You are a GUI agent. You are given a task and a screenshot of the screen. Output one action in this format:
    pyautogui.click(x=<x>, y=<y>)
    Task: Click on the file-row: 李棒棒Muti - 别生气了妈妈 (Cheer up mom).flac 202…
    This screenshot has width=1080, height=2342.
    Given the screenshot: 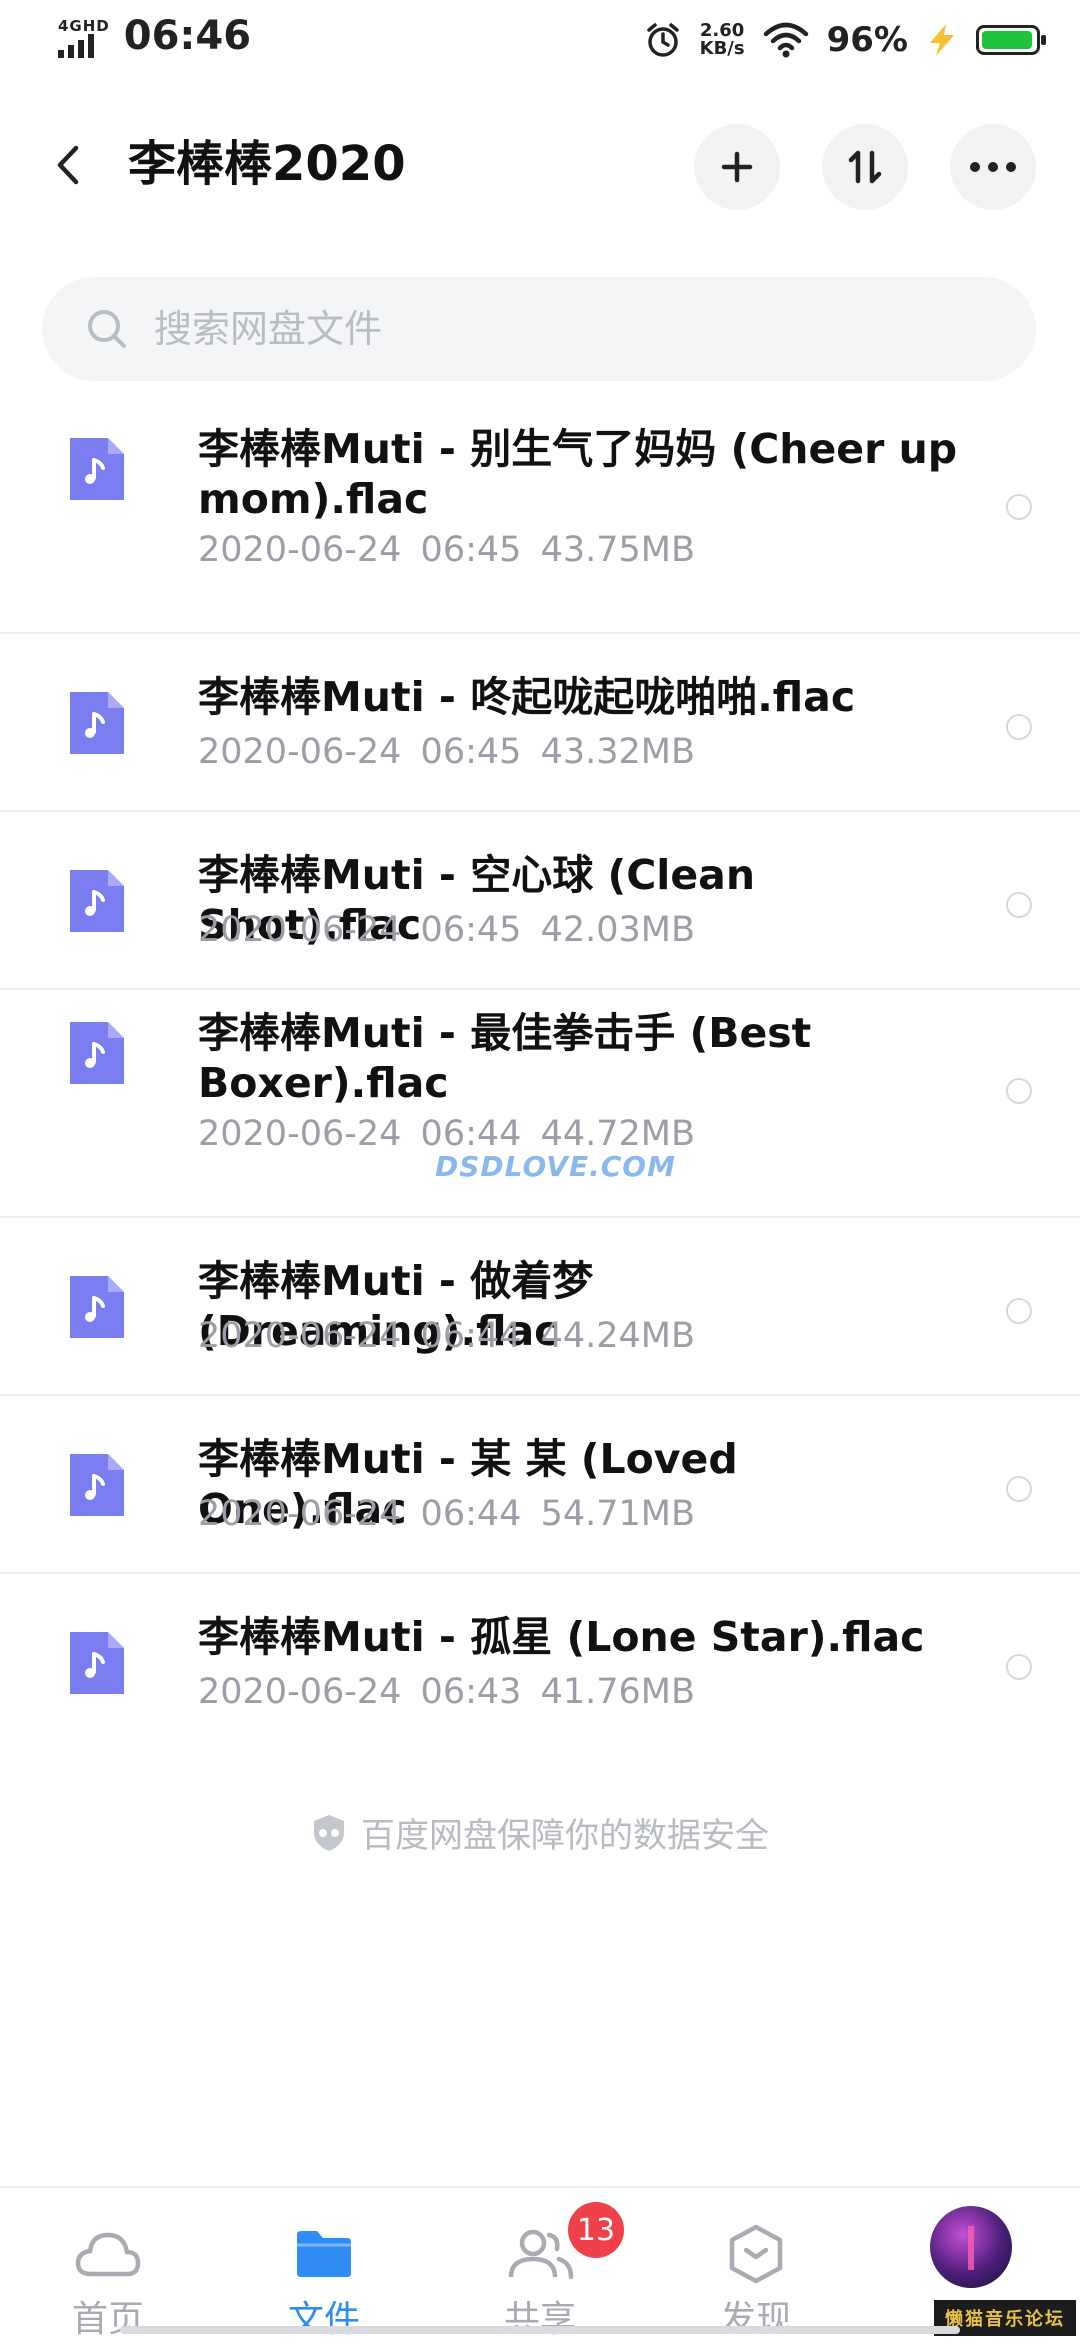 What is the action you would take?
    pyautogui.click(x=540, y=520)
    